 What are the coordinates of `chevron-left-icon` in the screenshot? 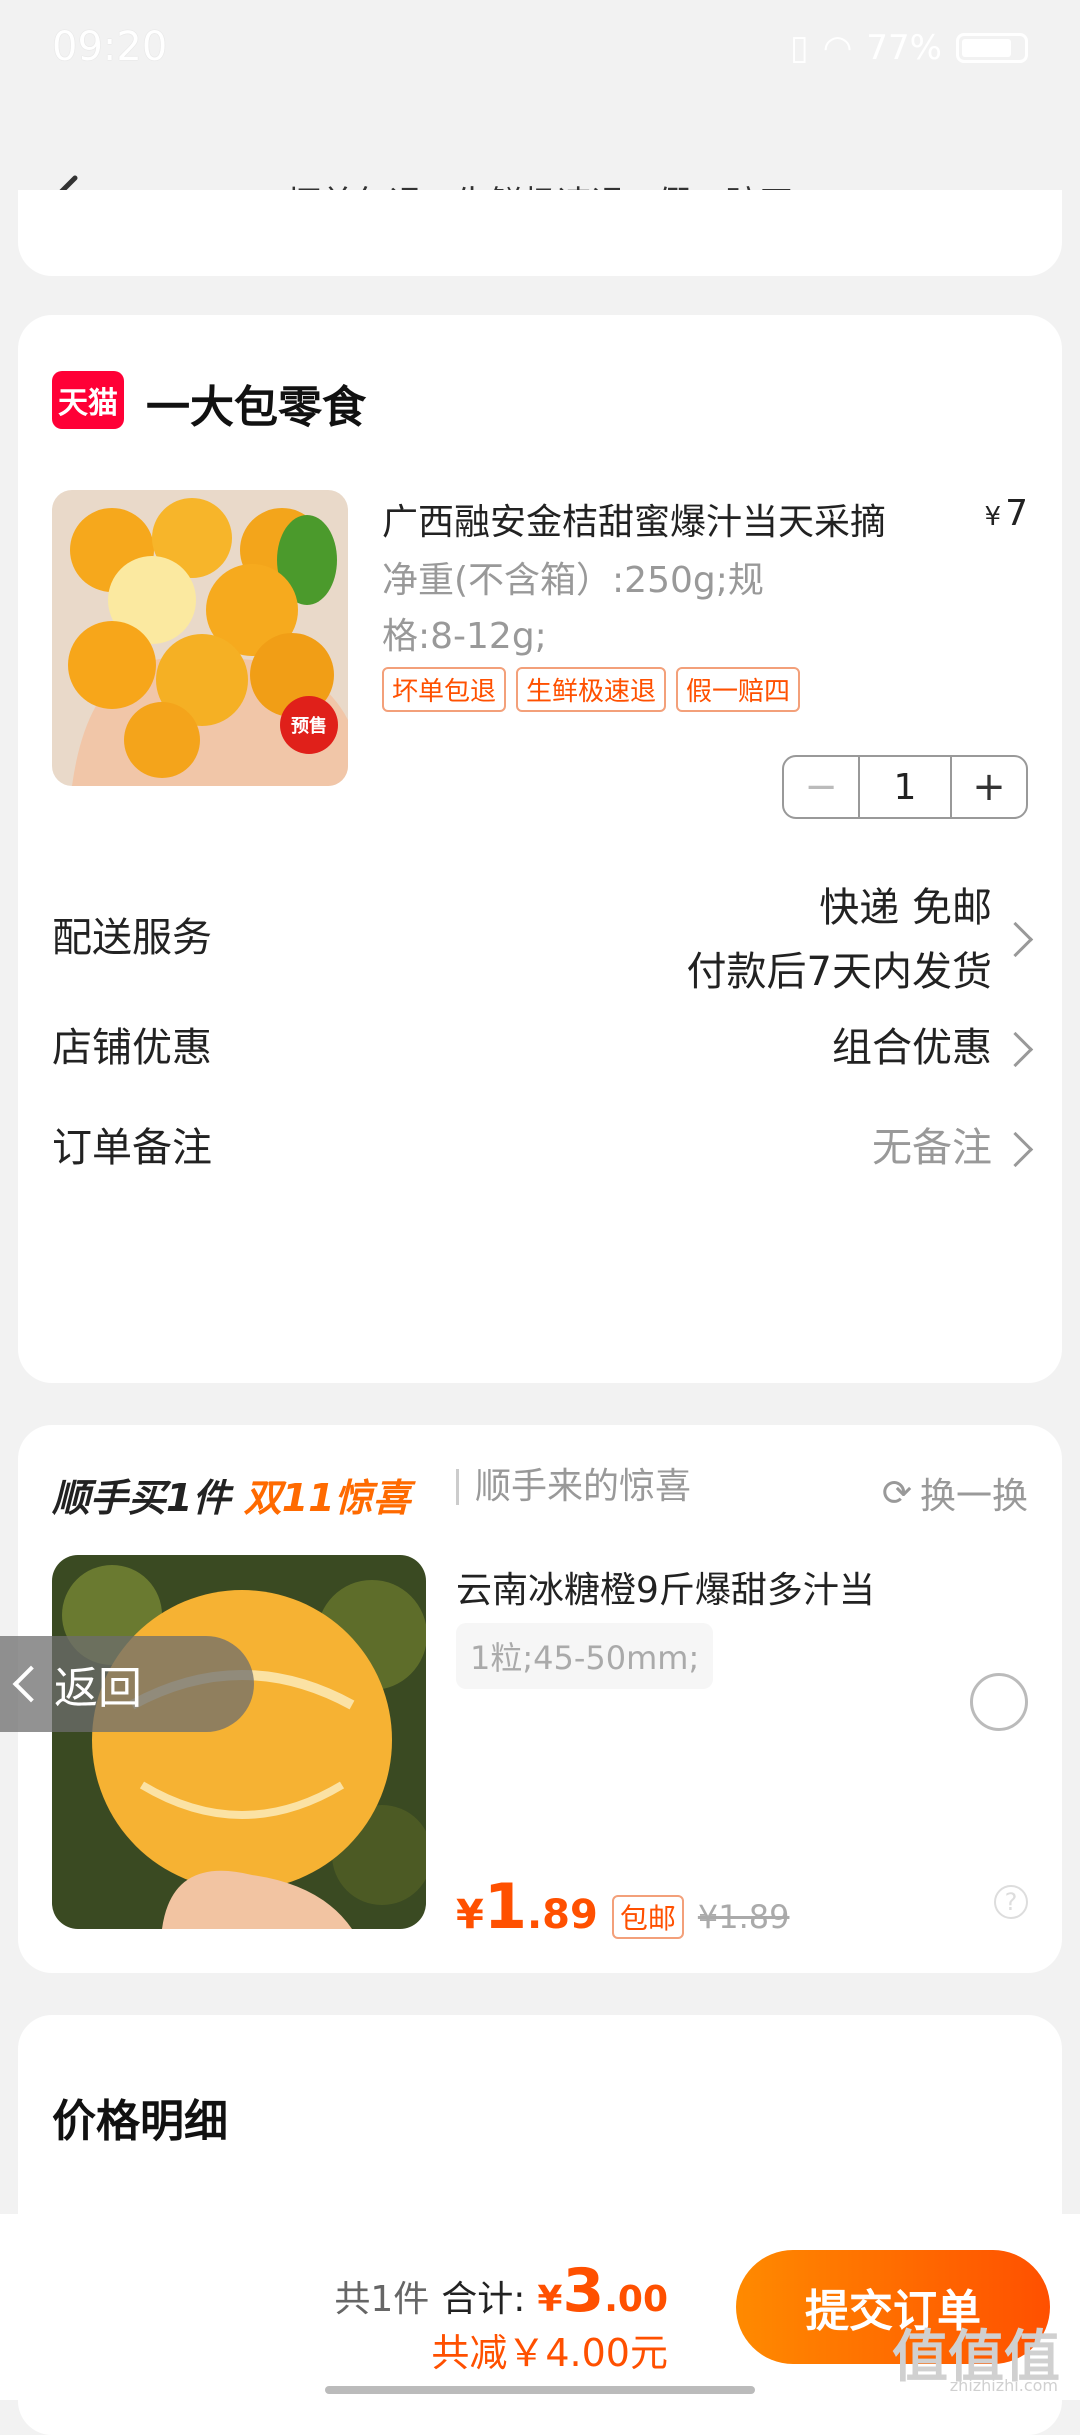 It's located at (31, 1684).